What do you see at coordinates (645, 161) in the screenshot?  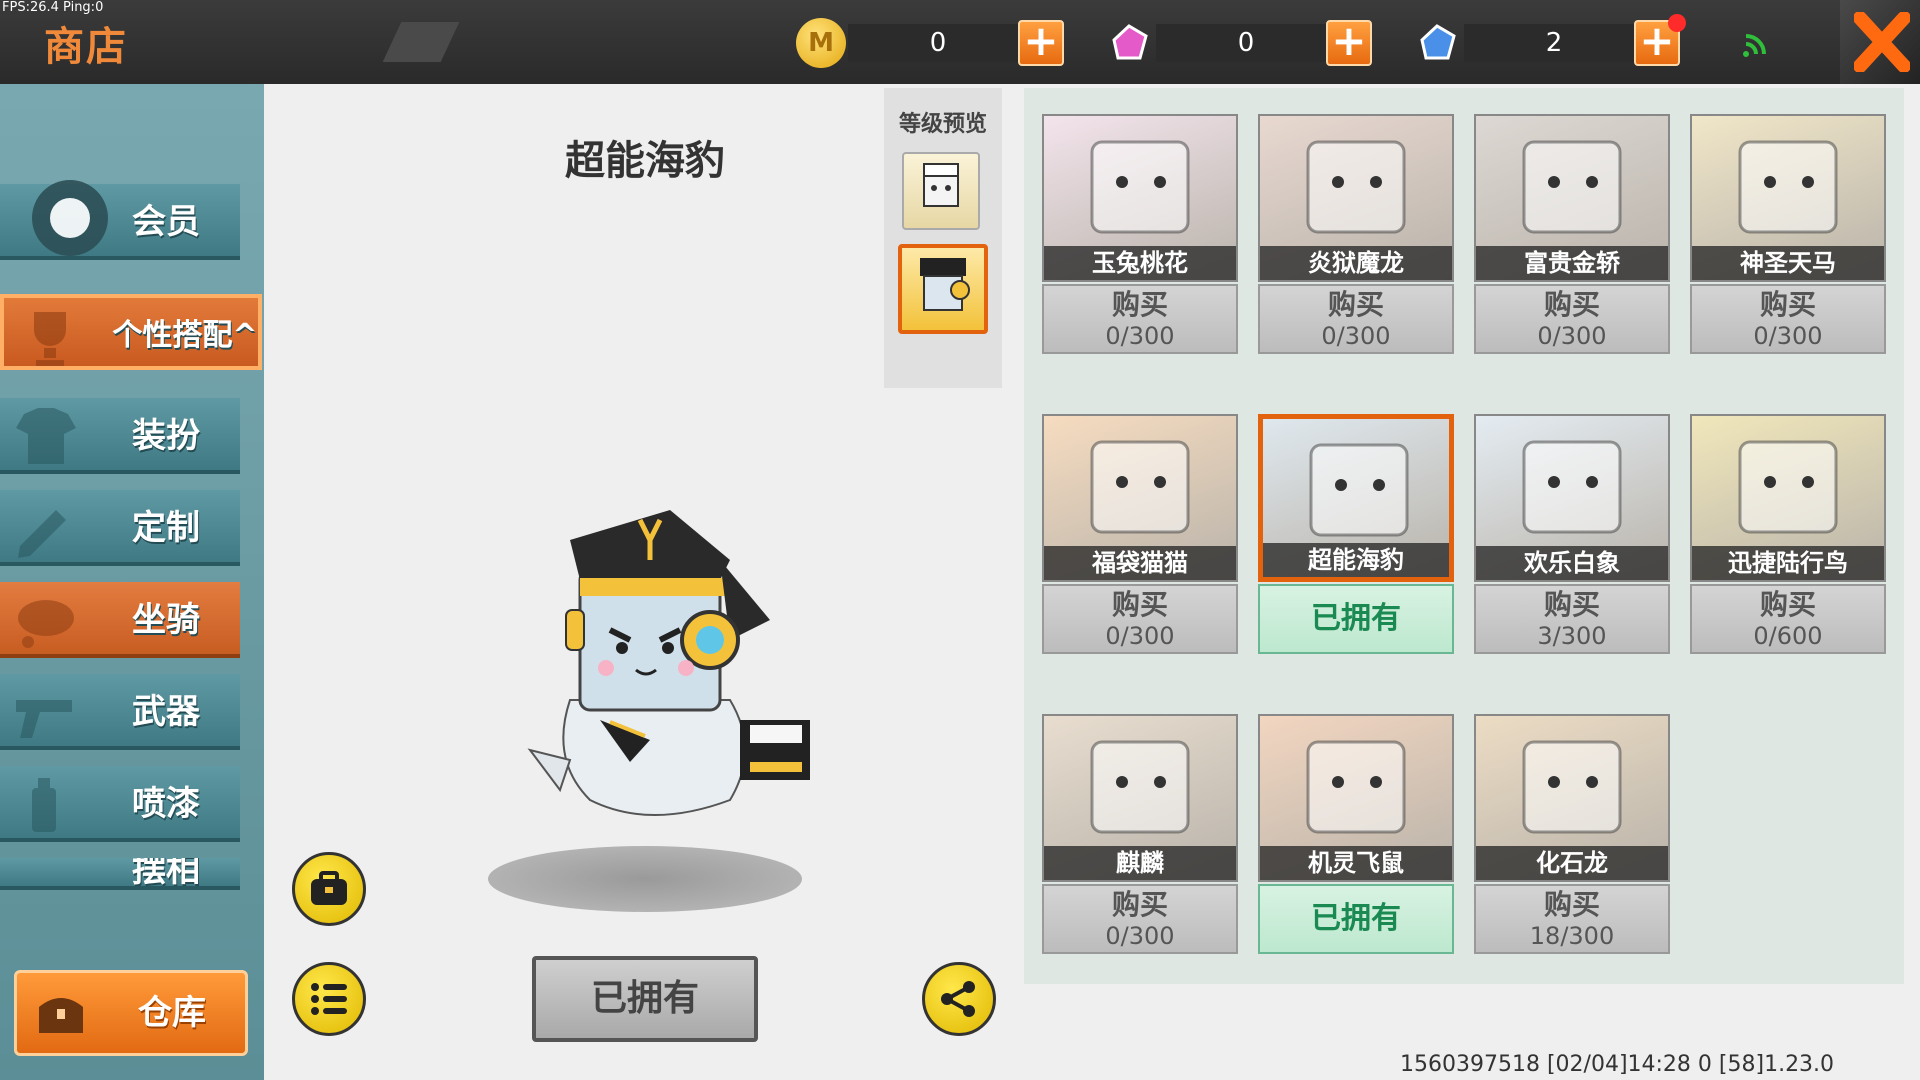 I see `item-title: 超能海豹` at bounding box center [645, 161].